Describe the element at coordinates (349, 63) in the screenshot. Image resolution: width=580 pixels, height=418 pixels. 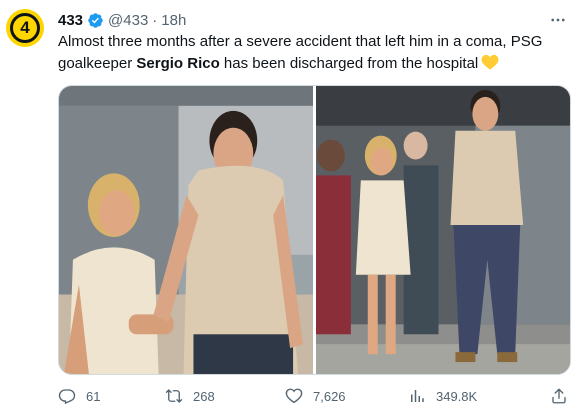
I see `tweet-text-end: has been discharged from the hospital` at that location.